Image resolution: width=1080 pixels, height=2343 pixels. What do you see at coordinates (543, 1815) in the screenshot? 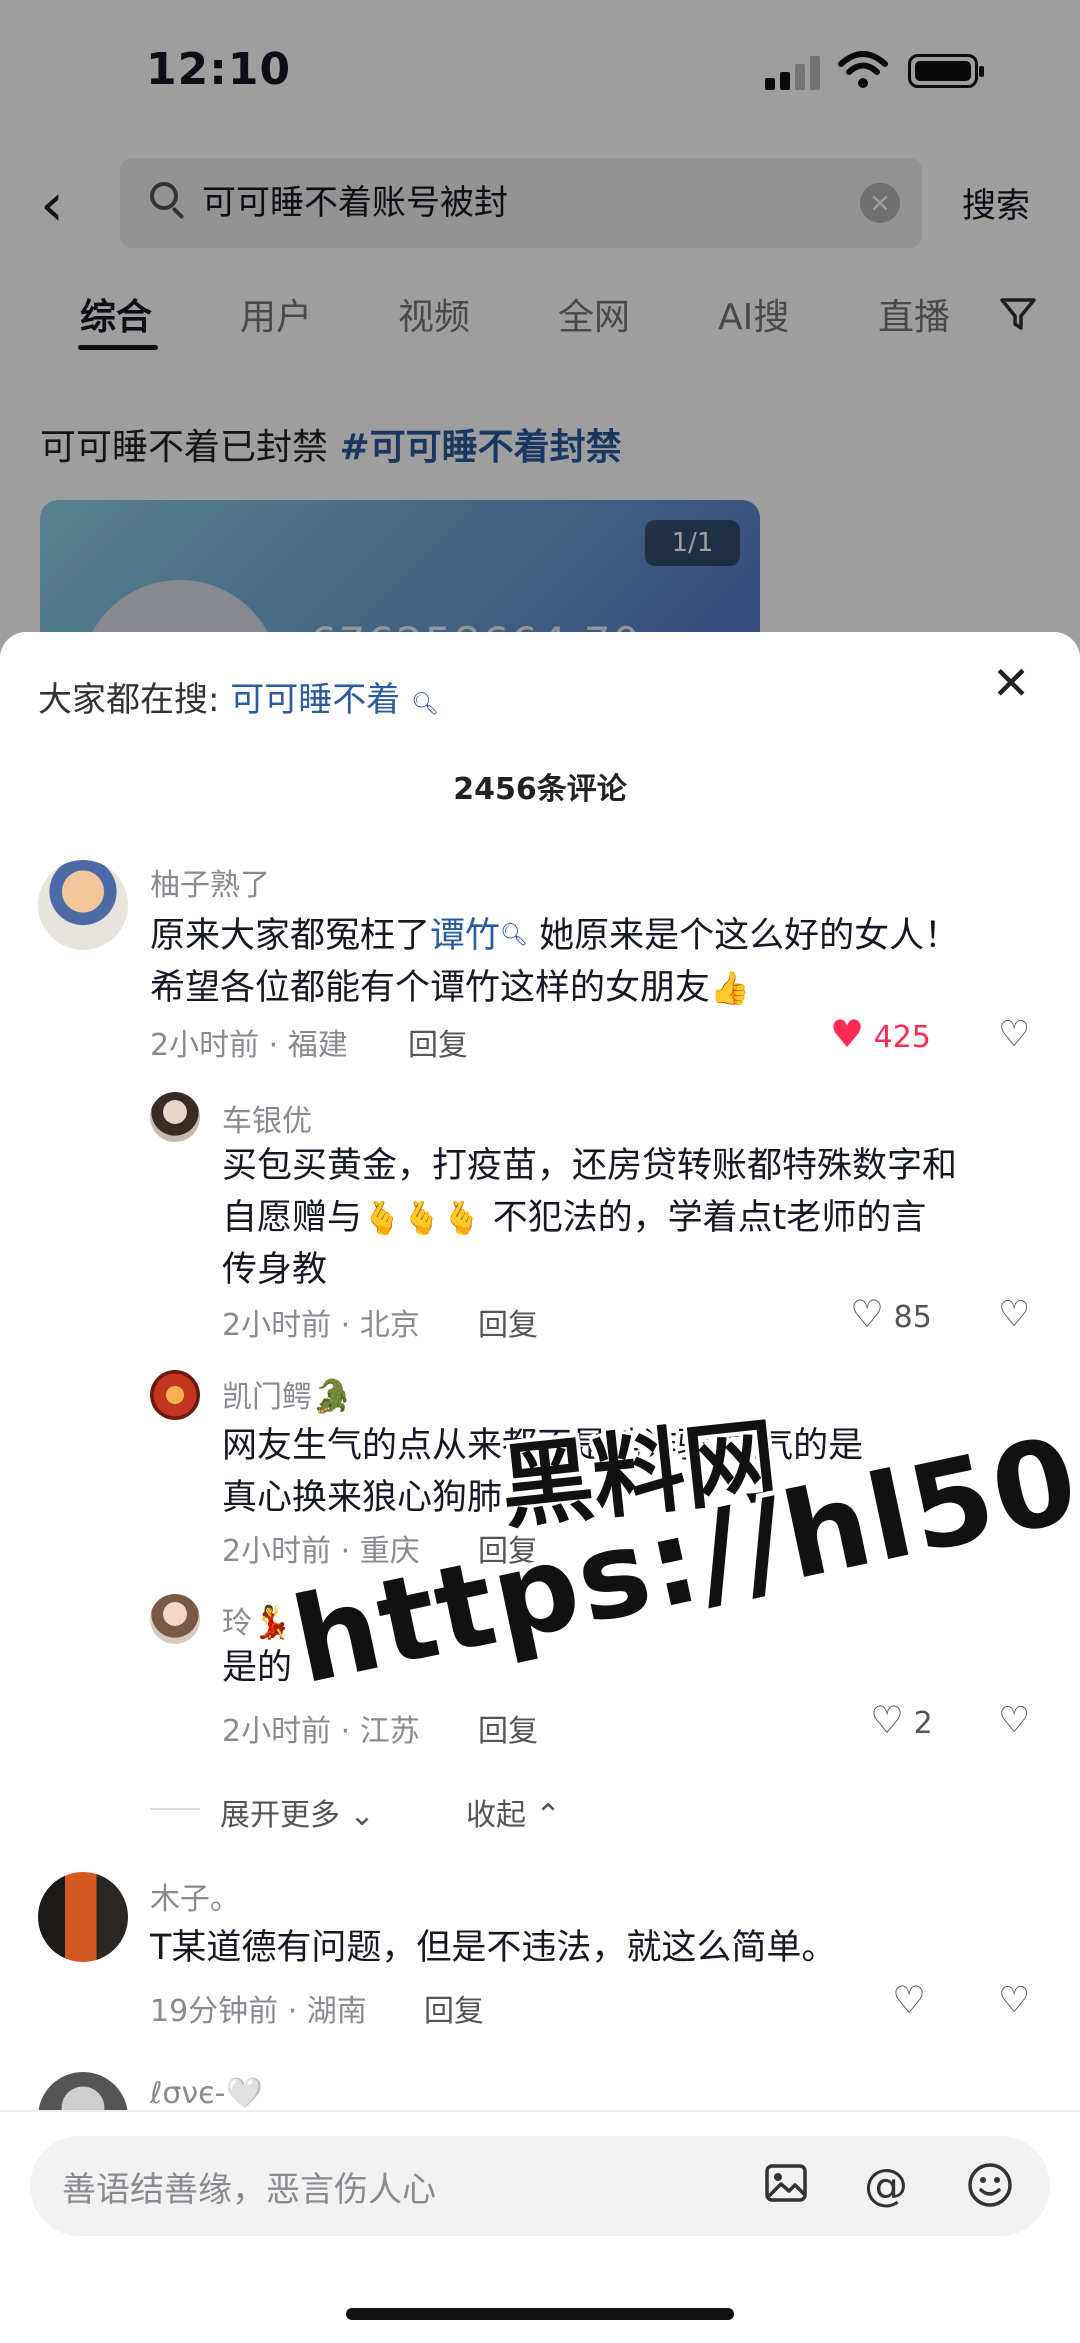
I see `chevron-up-icon: ⌃` at bounding box center [543, 1815].